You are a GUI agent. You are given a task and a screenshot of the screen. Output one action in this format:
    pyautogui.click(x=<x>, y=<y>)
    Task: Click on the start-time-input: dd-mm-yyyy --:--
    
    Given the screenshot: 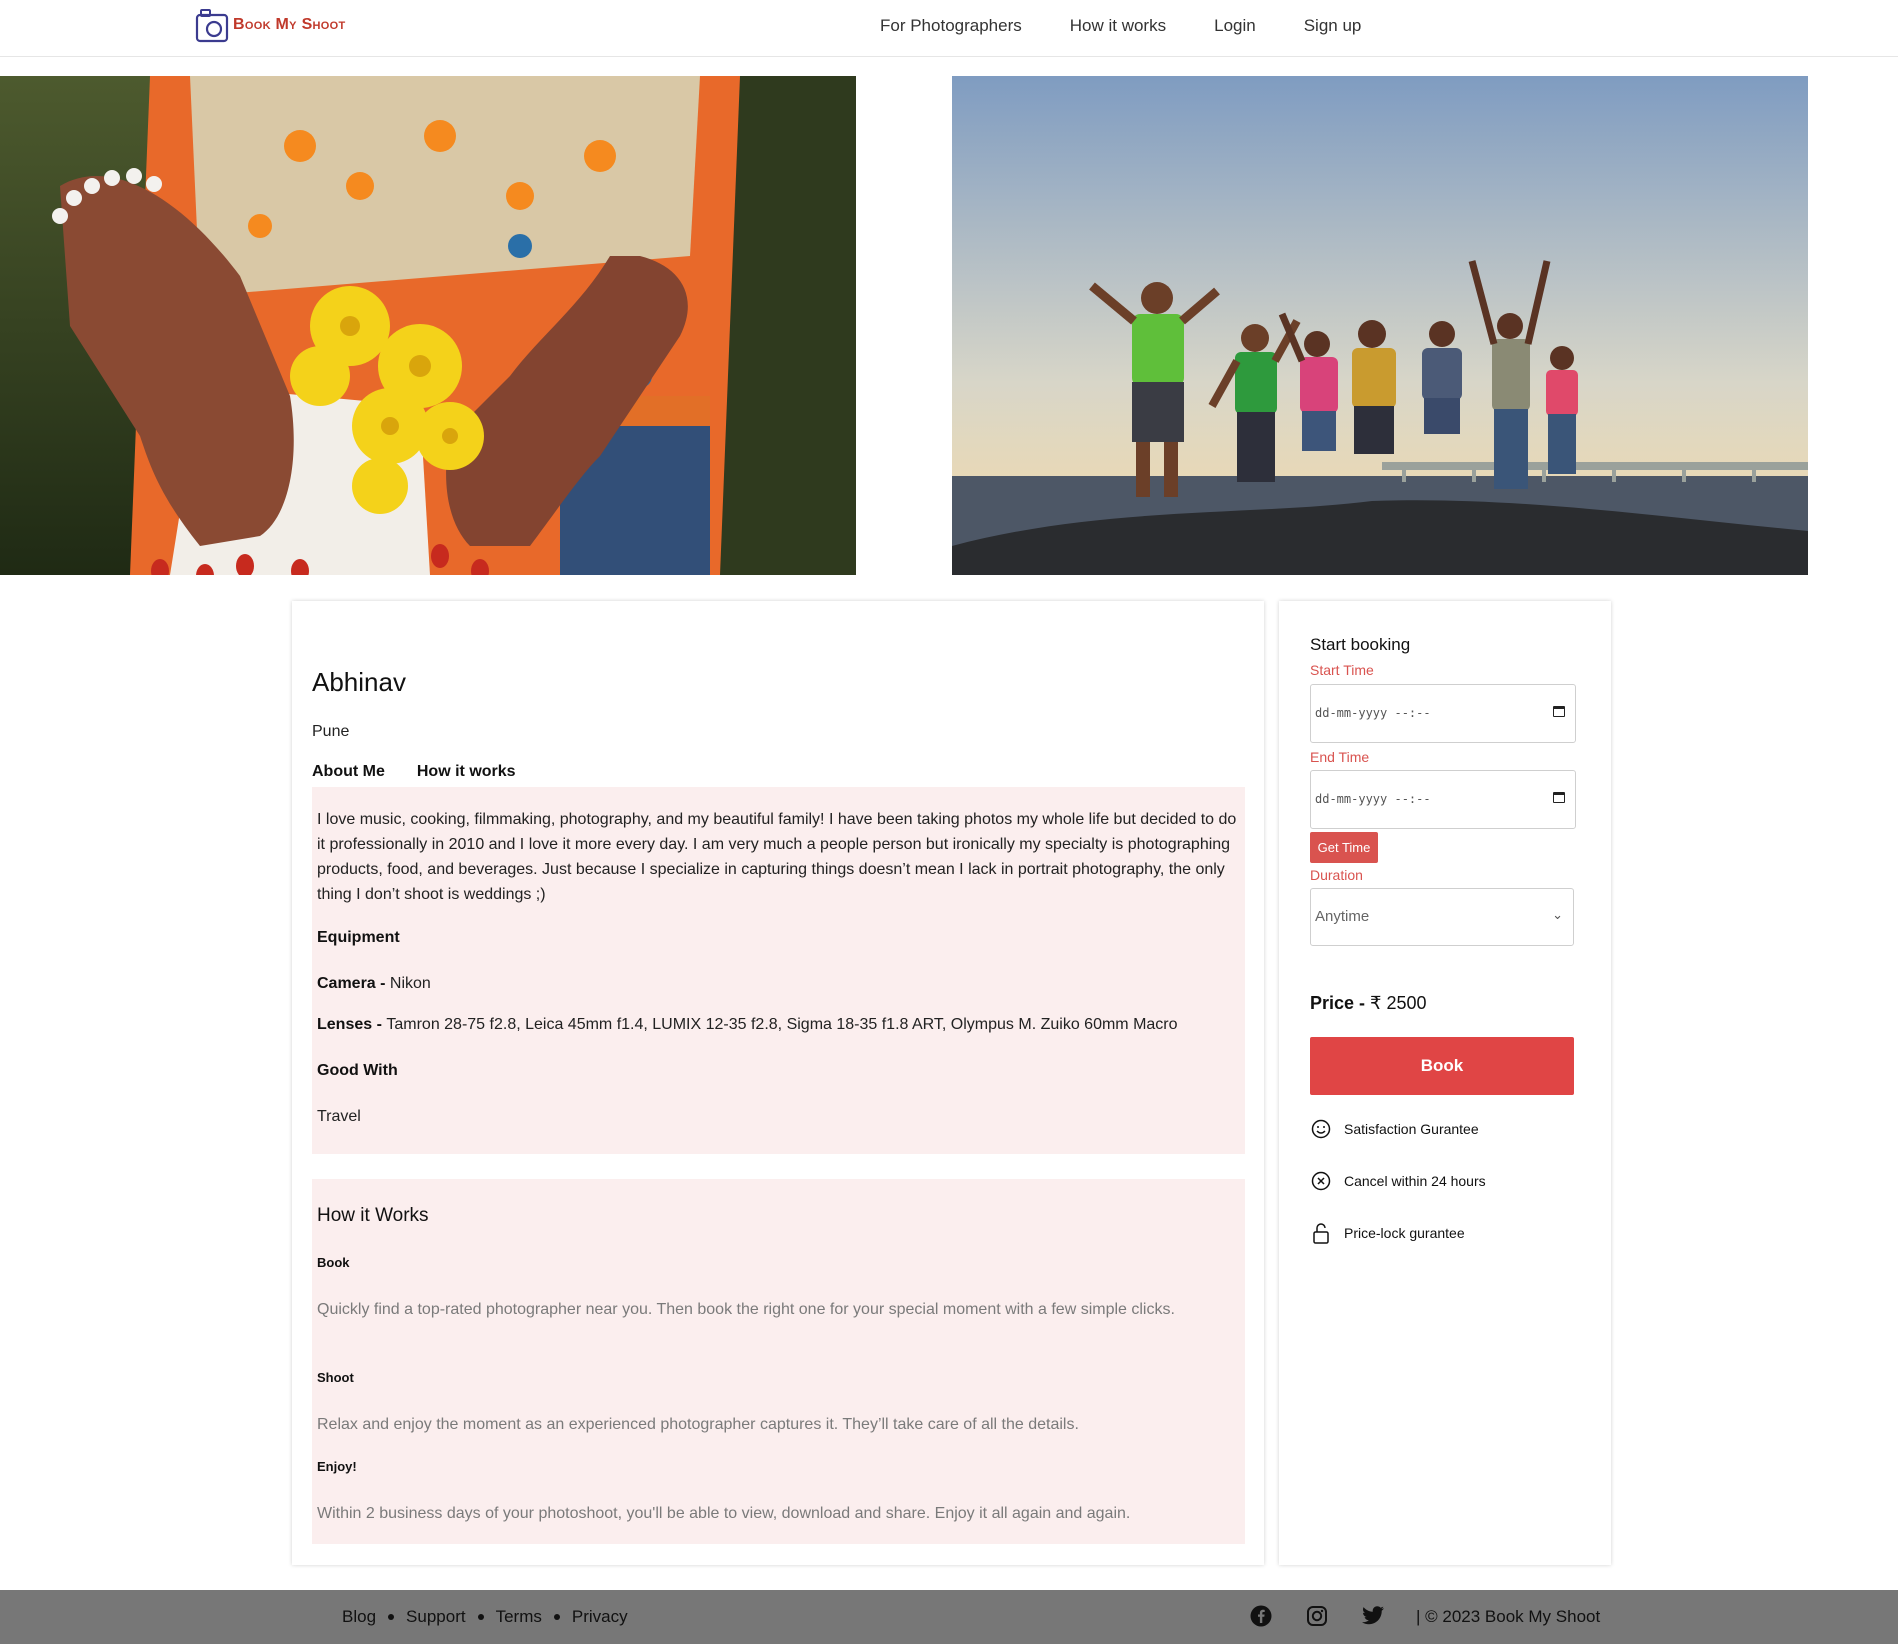 What is the action you would take?
    pyautogui.click(x=1443, y=713)
    